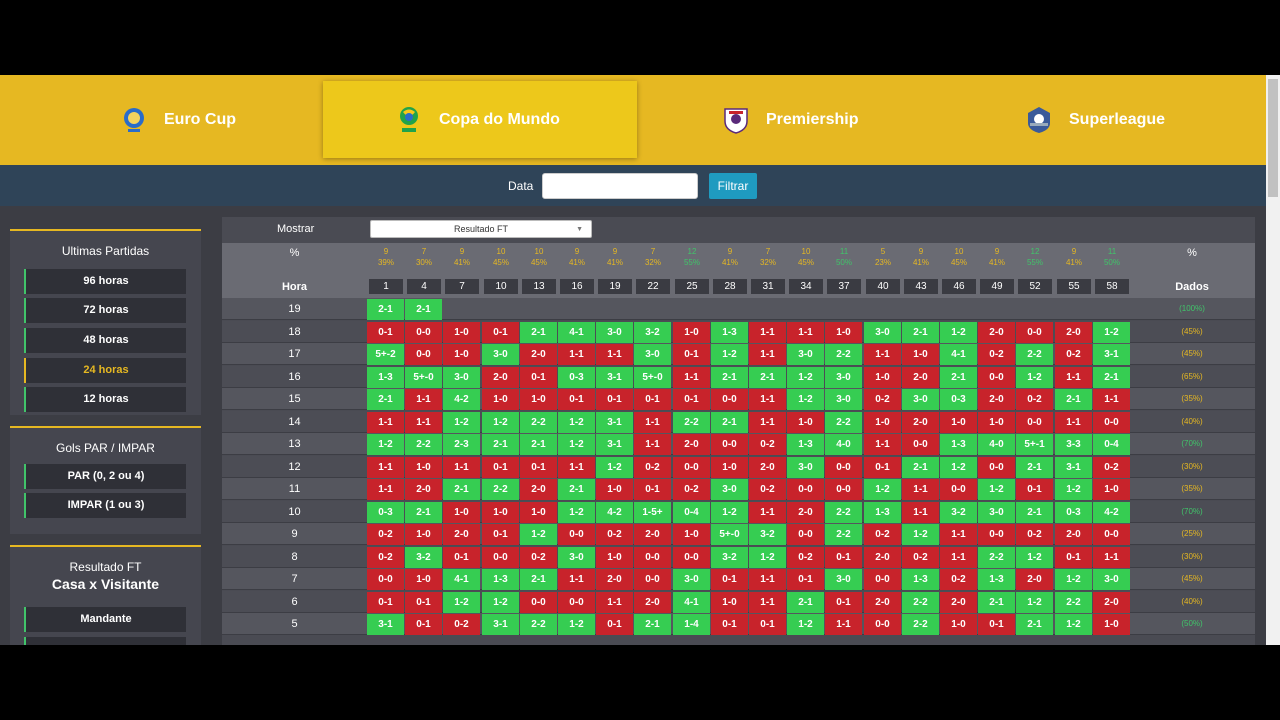 The width and height of the screenshot is (1280, 720). Describe the element at coordinates (105, 310) in the screenshot. I see `filter-72-horas: 72 horas` at that location.